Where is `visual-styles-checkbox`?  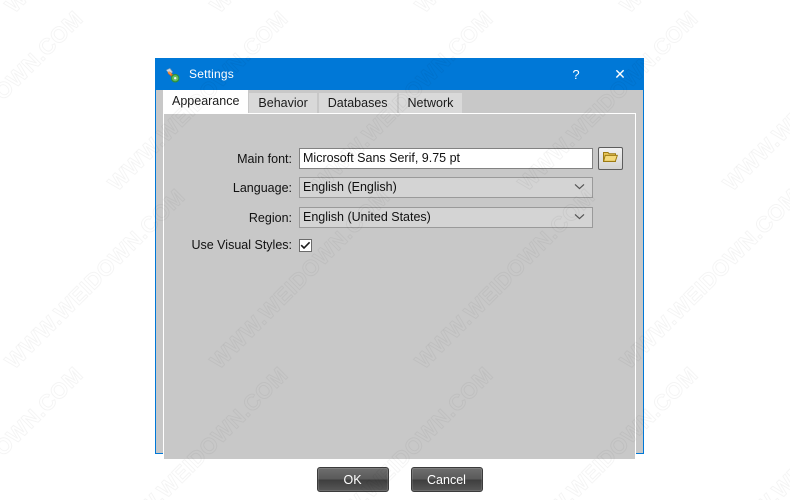 visual-styles-checkbox is located at coordinates (305, 245).